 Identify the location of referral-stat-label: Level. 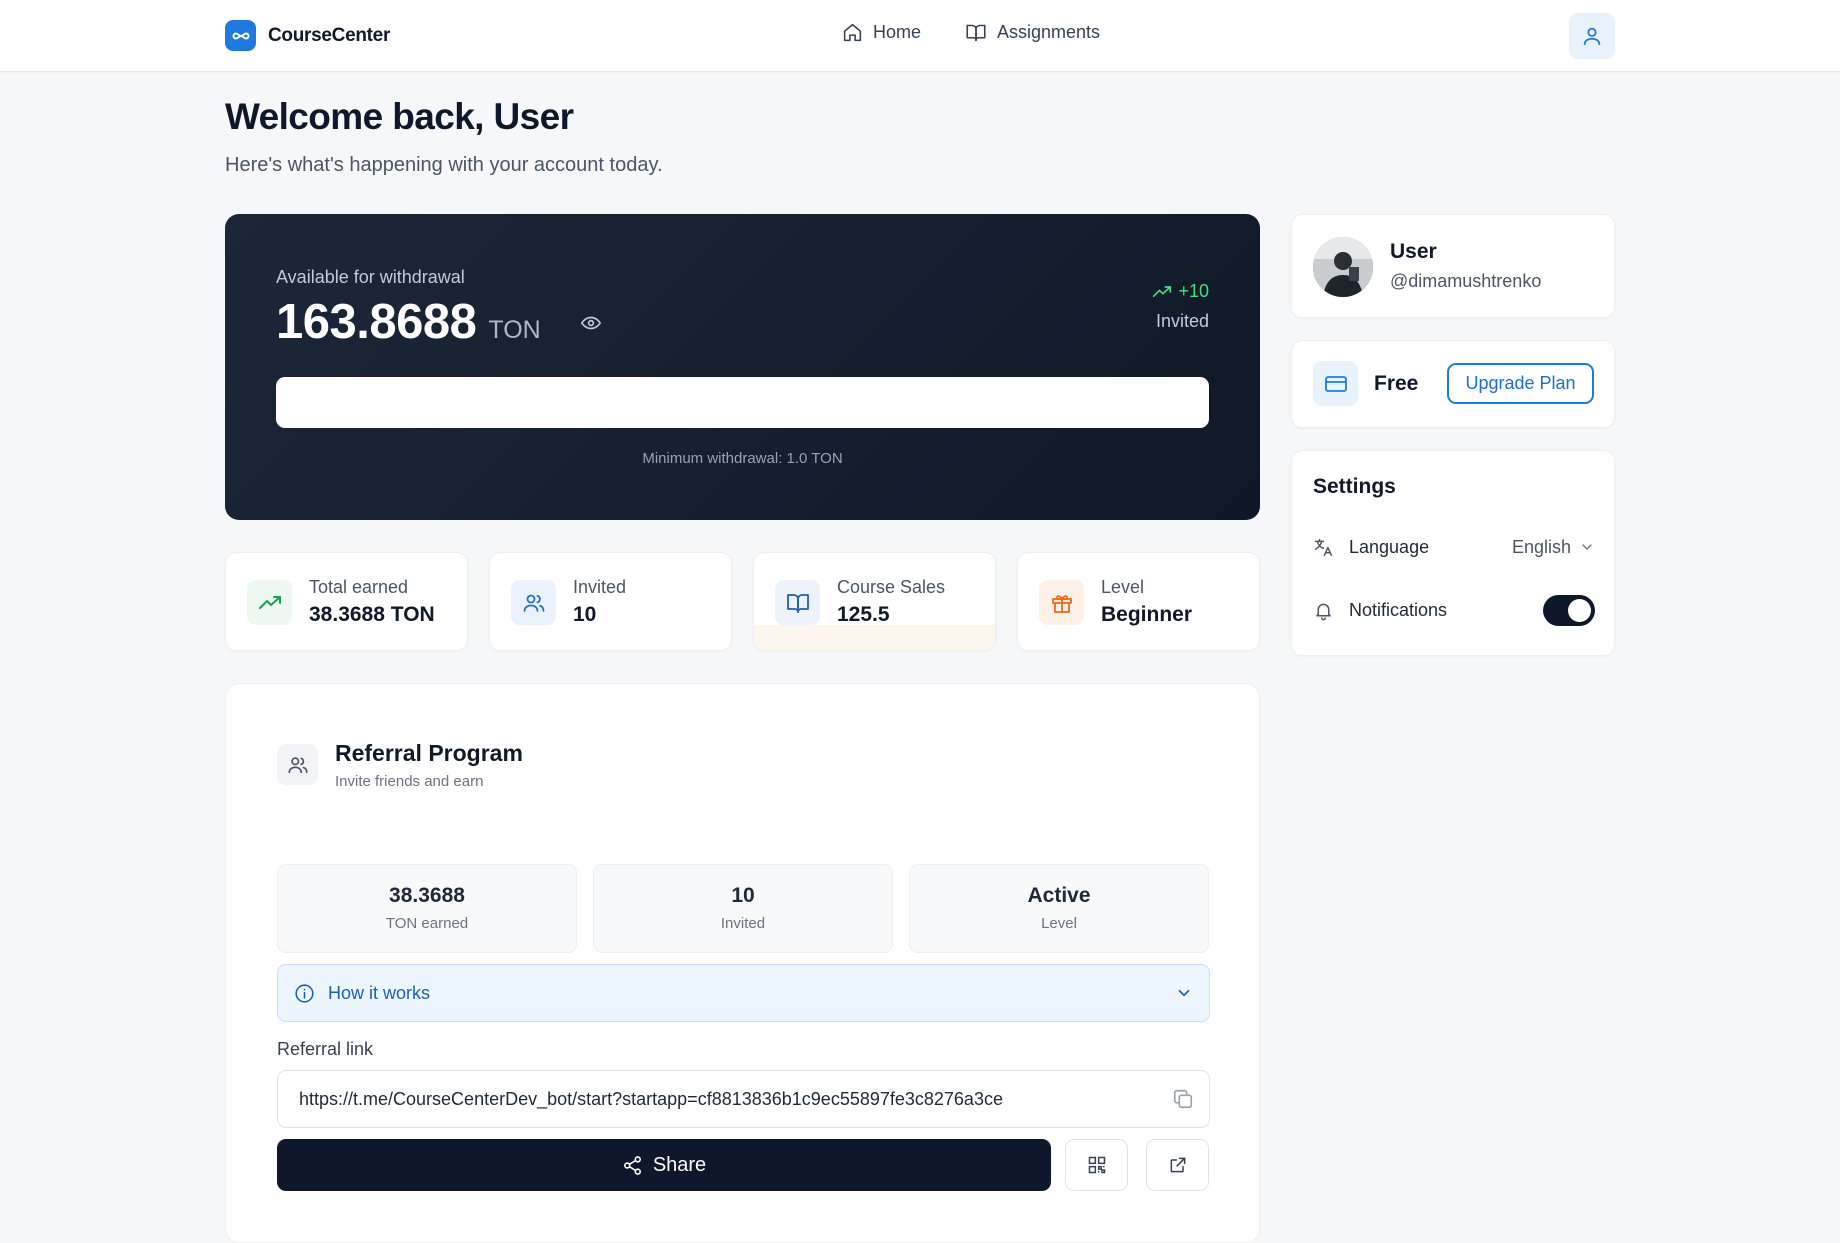
(1059, 923).